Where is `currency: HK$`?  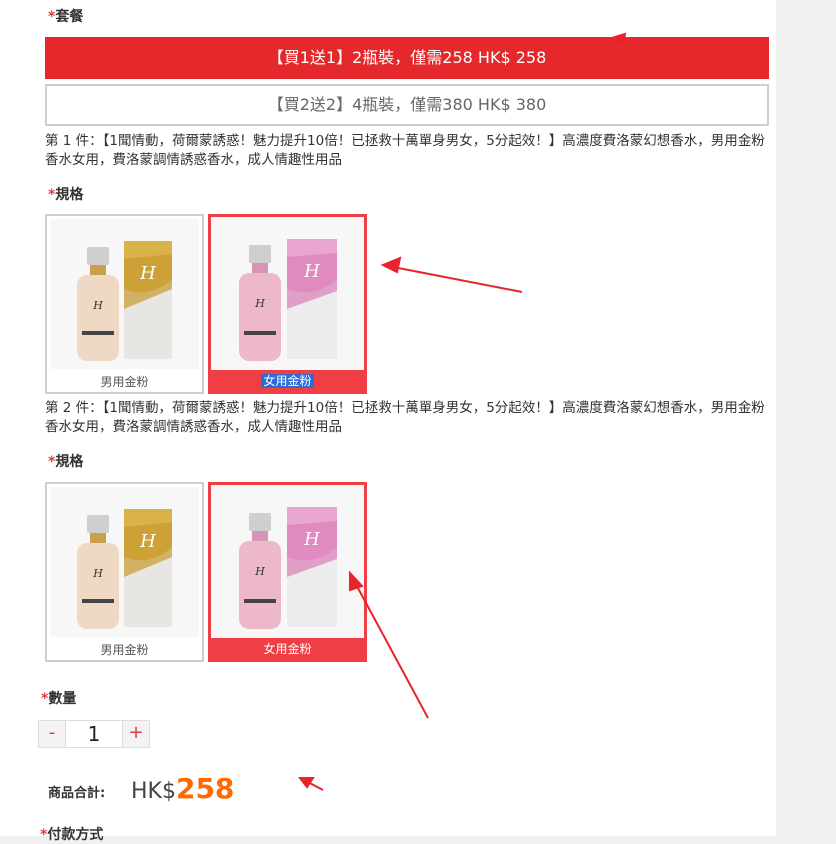 currency: HK$ is located at coordinates (153, 791).